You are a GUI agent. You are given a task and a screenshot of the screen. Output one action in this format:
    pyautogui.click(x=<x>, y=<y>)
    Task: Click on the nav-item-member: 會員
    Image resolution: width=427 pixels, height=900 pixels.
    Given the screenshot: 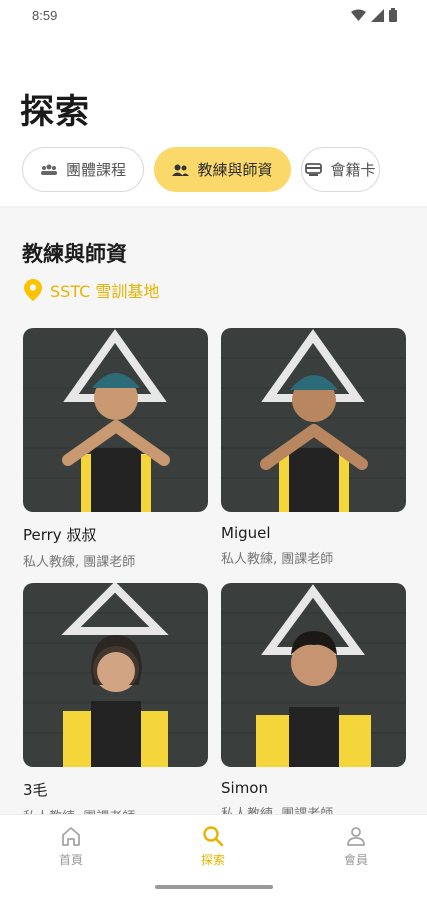 What is the action you would take?
    pyautogui.click(x=356, y=846)
    